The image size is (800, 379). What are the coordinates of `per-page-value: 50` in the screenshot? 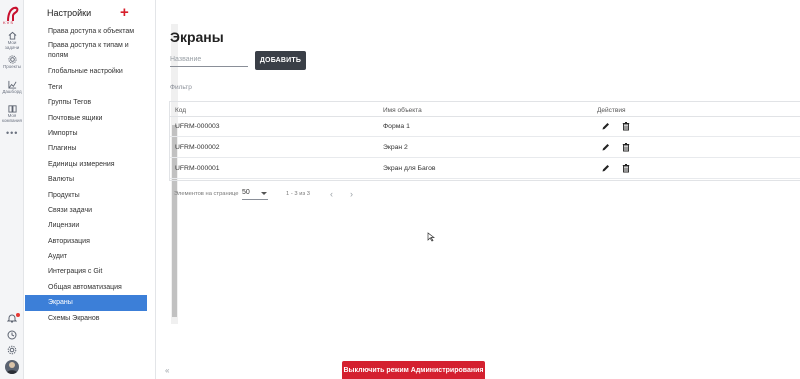 It's located at (246, 192).